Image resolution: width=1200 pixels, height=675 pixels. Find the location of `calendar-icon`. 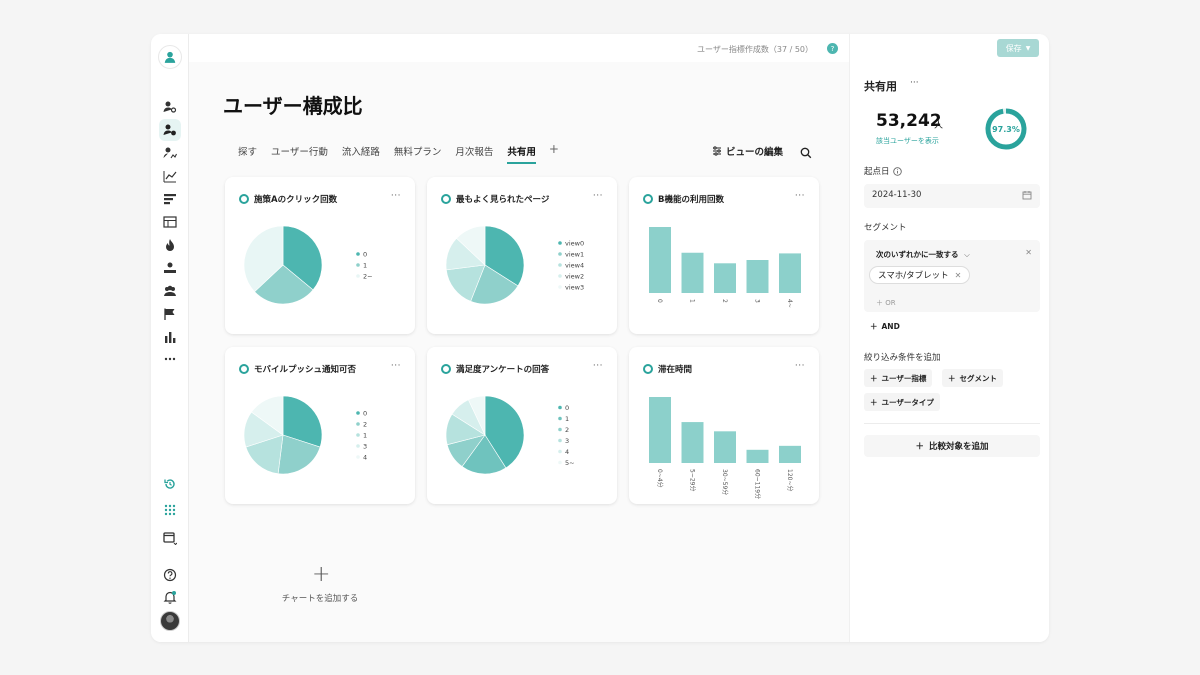

calendar-icon is located at coordinates (1027, 195).